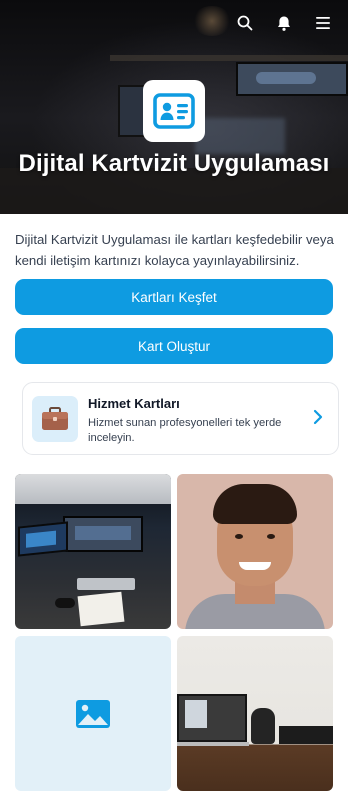 The height and width of the screenshot is (801, 348). What do you see at coordinates (174, 346) in the screenshot?
I see `create-card-button: Kart Oluştur` at bounding box center [174, 346].